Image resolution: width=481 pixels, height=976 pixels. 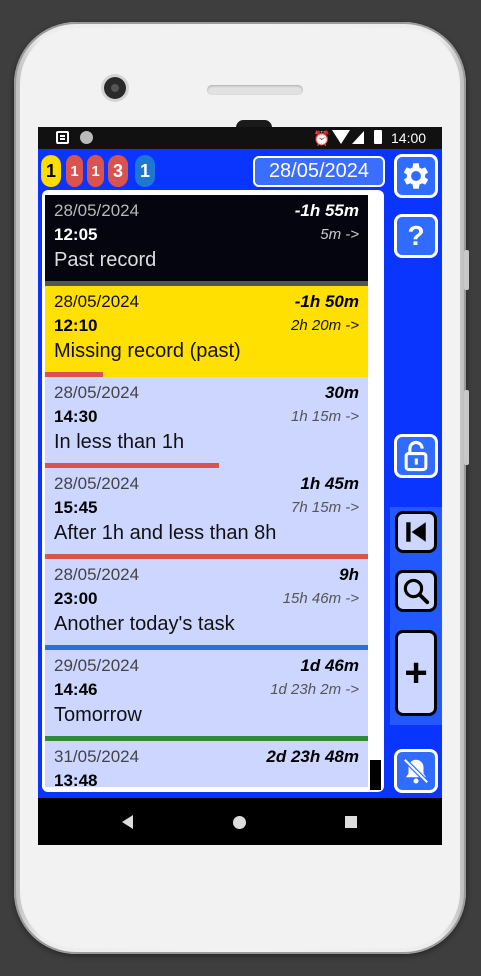 What do you see at coordinates (97, 756) in the screenshot?
I see `record-date: 31/05/2024` at bounding box center [97, 756].